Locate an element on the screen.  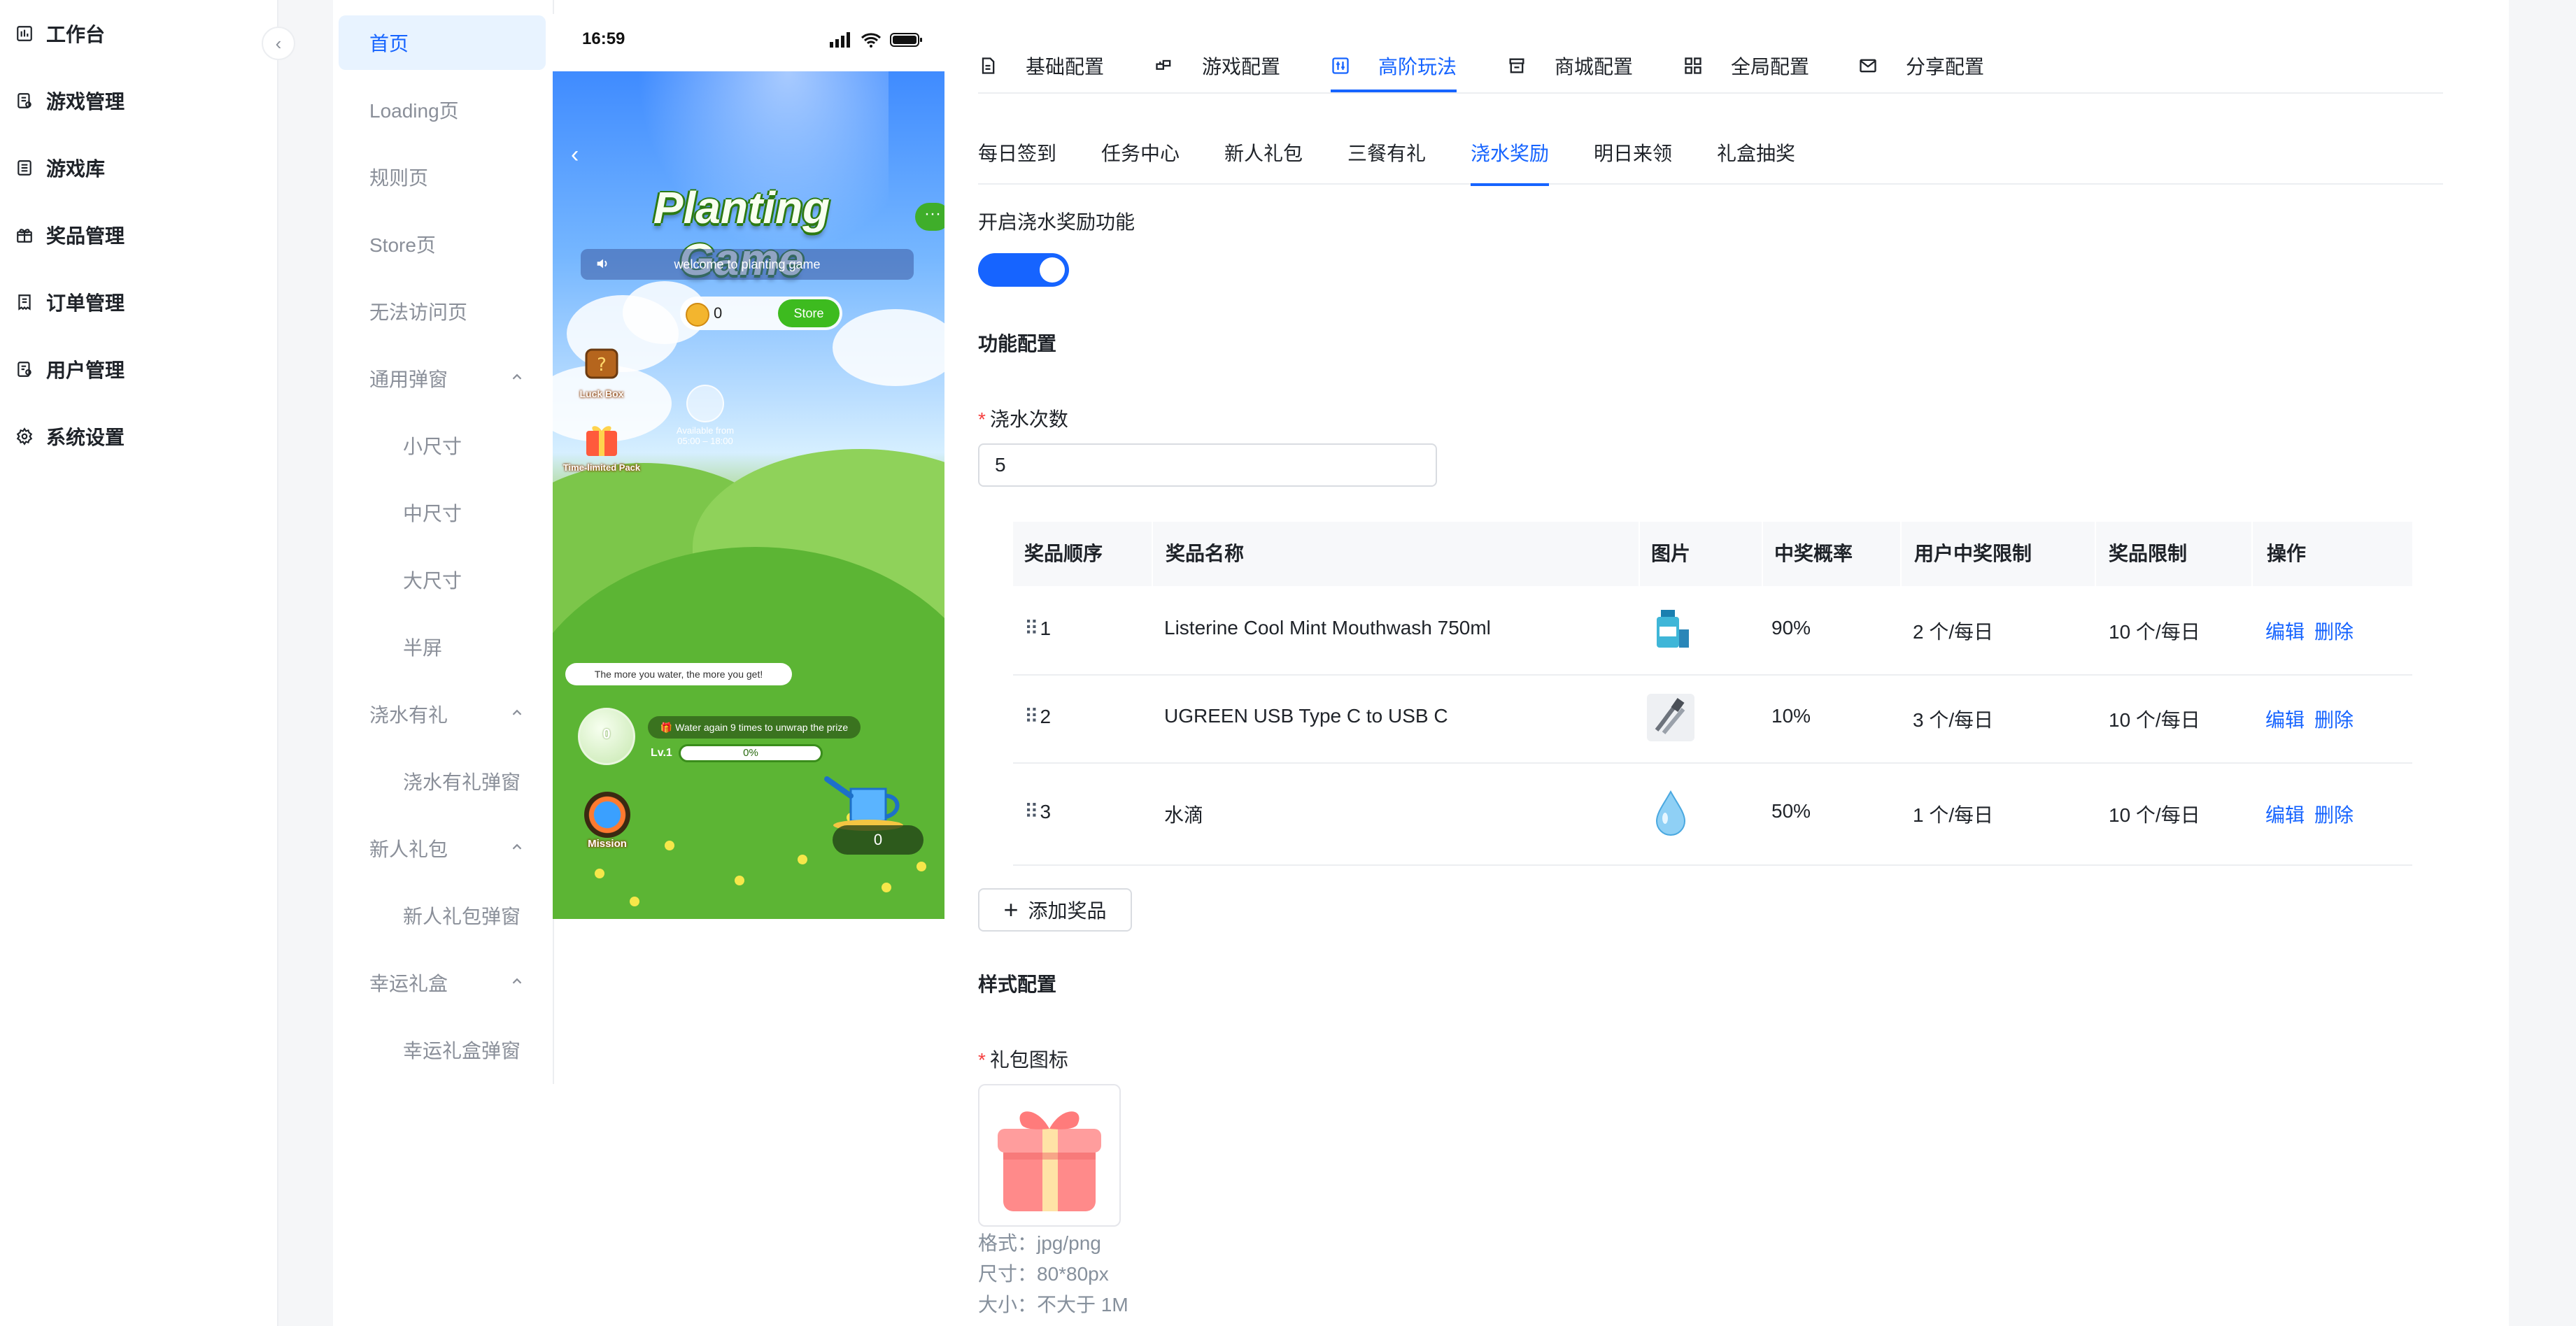
enable-watering-toggle is located at coordinates (1023, 270).